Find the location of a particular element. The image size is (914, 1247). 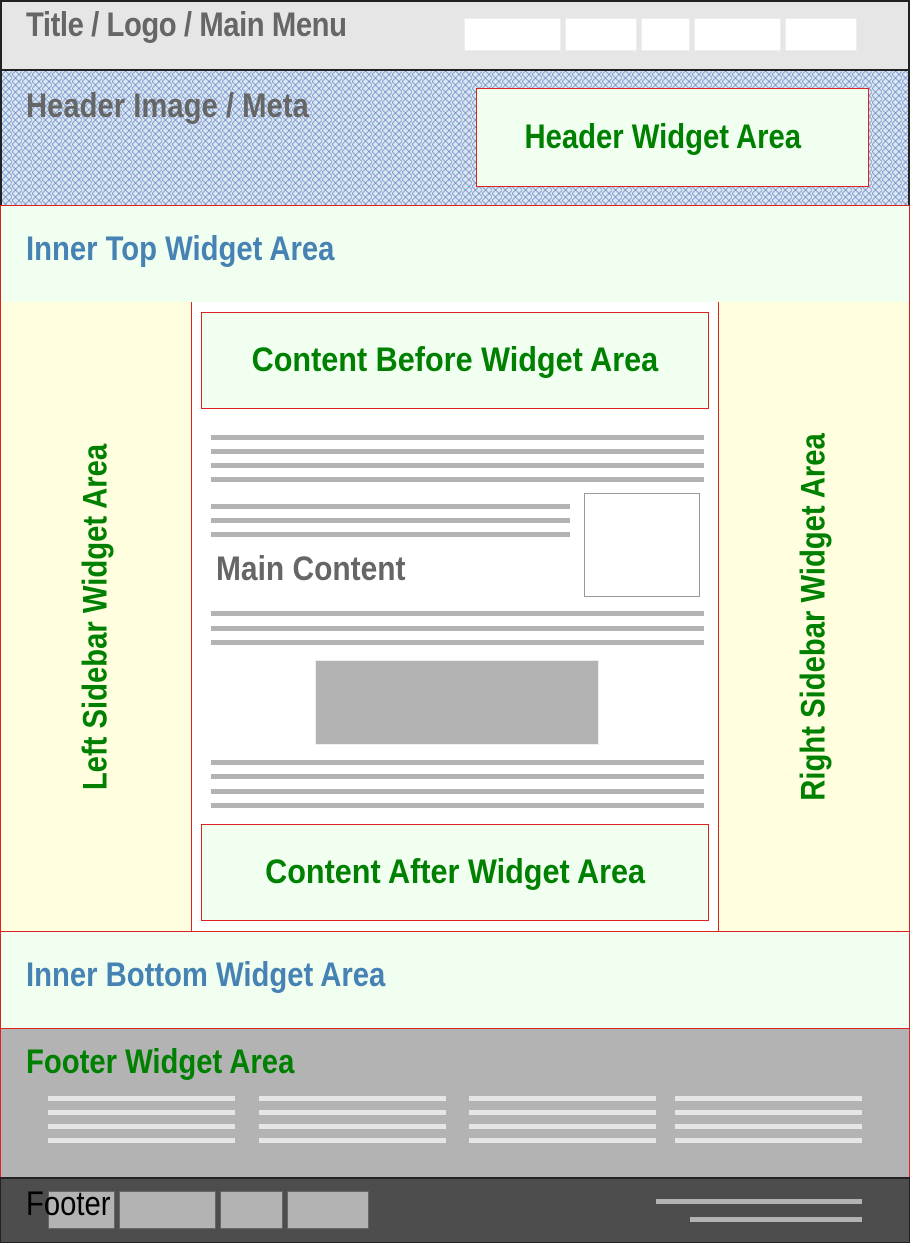

right-sidebar-widget-area: Right Sidebar Widget Area is located at coordinates (814, 617).